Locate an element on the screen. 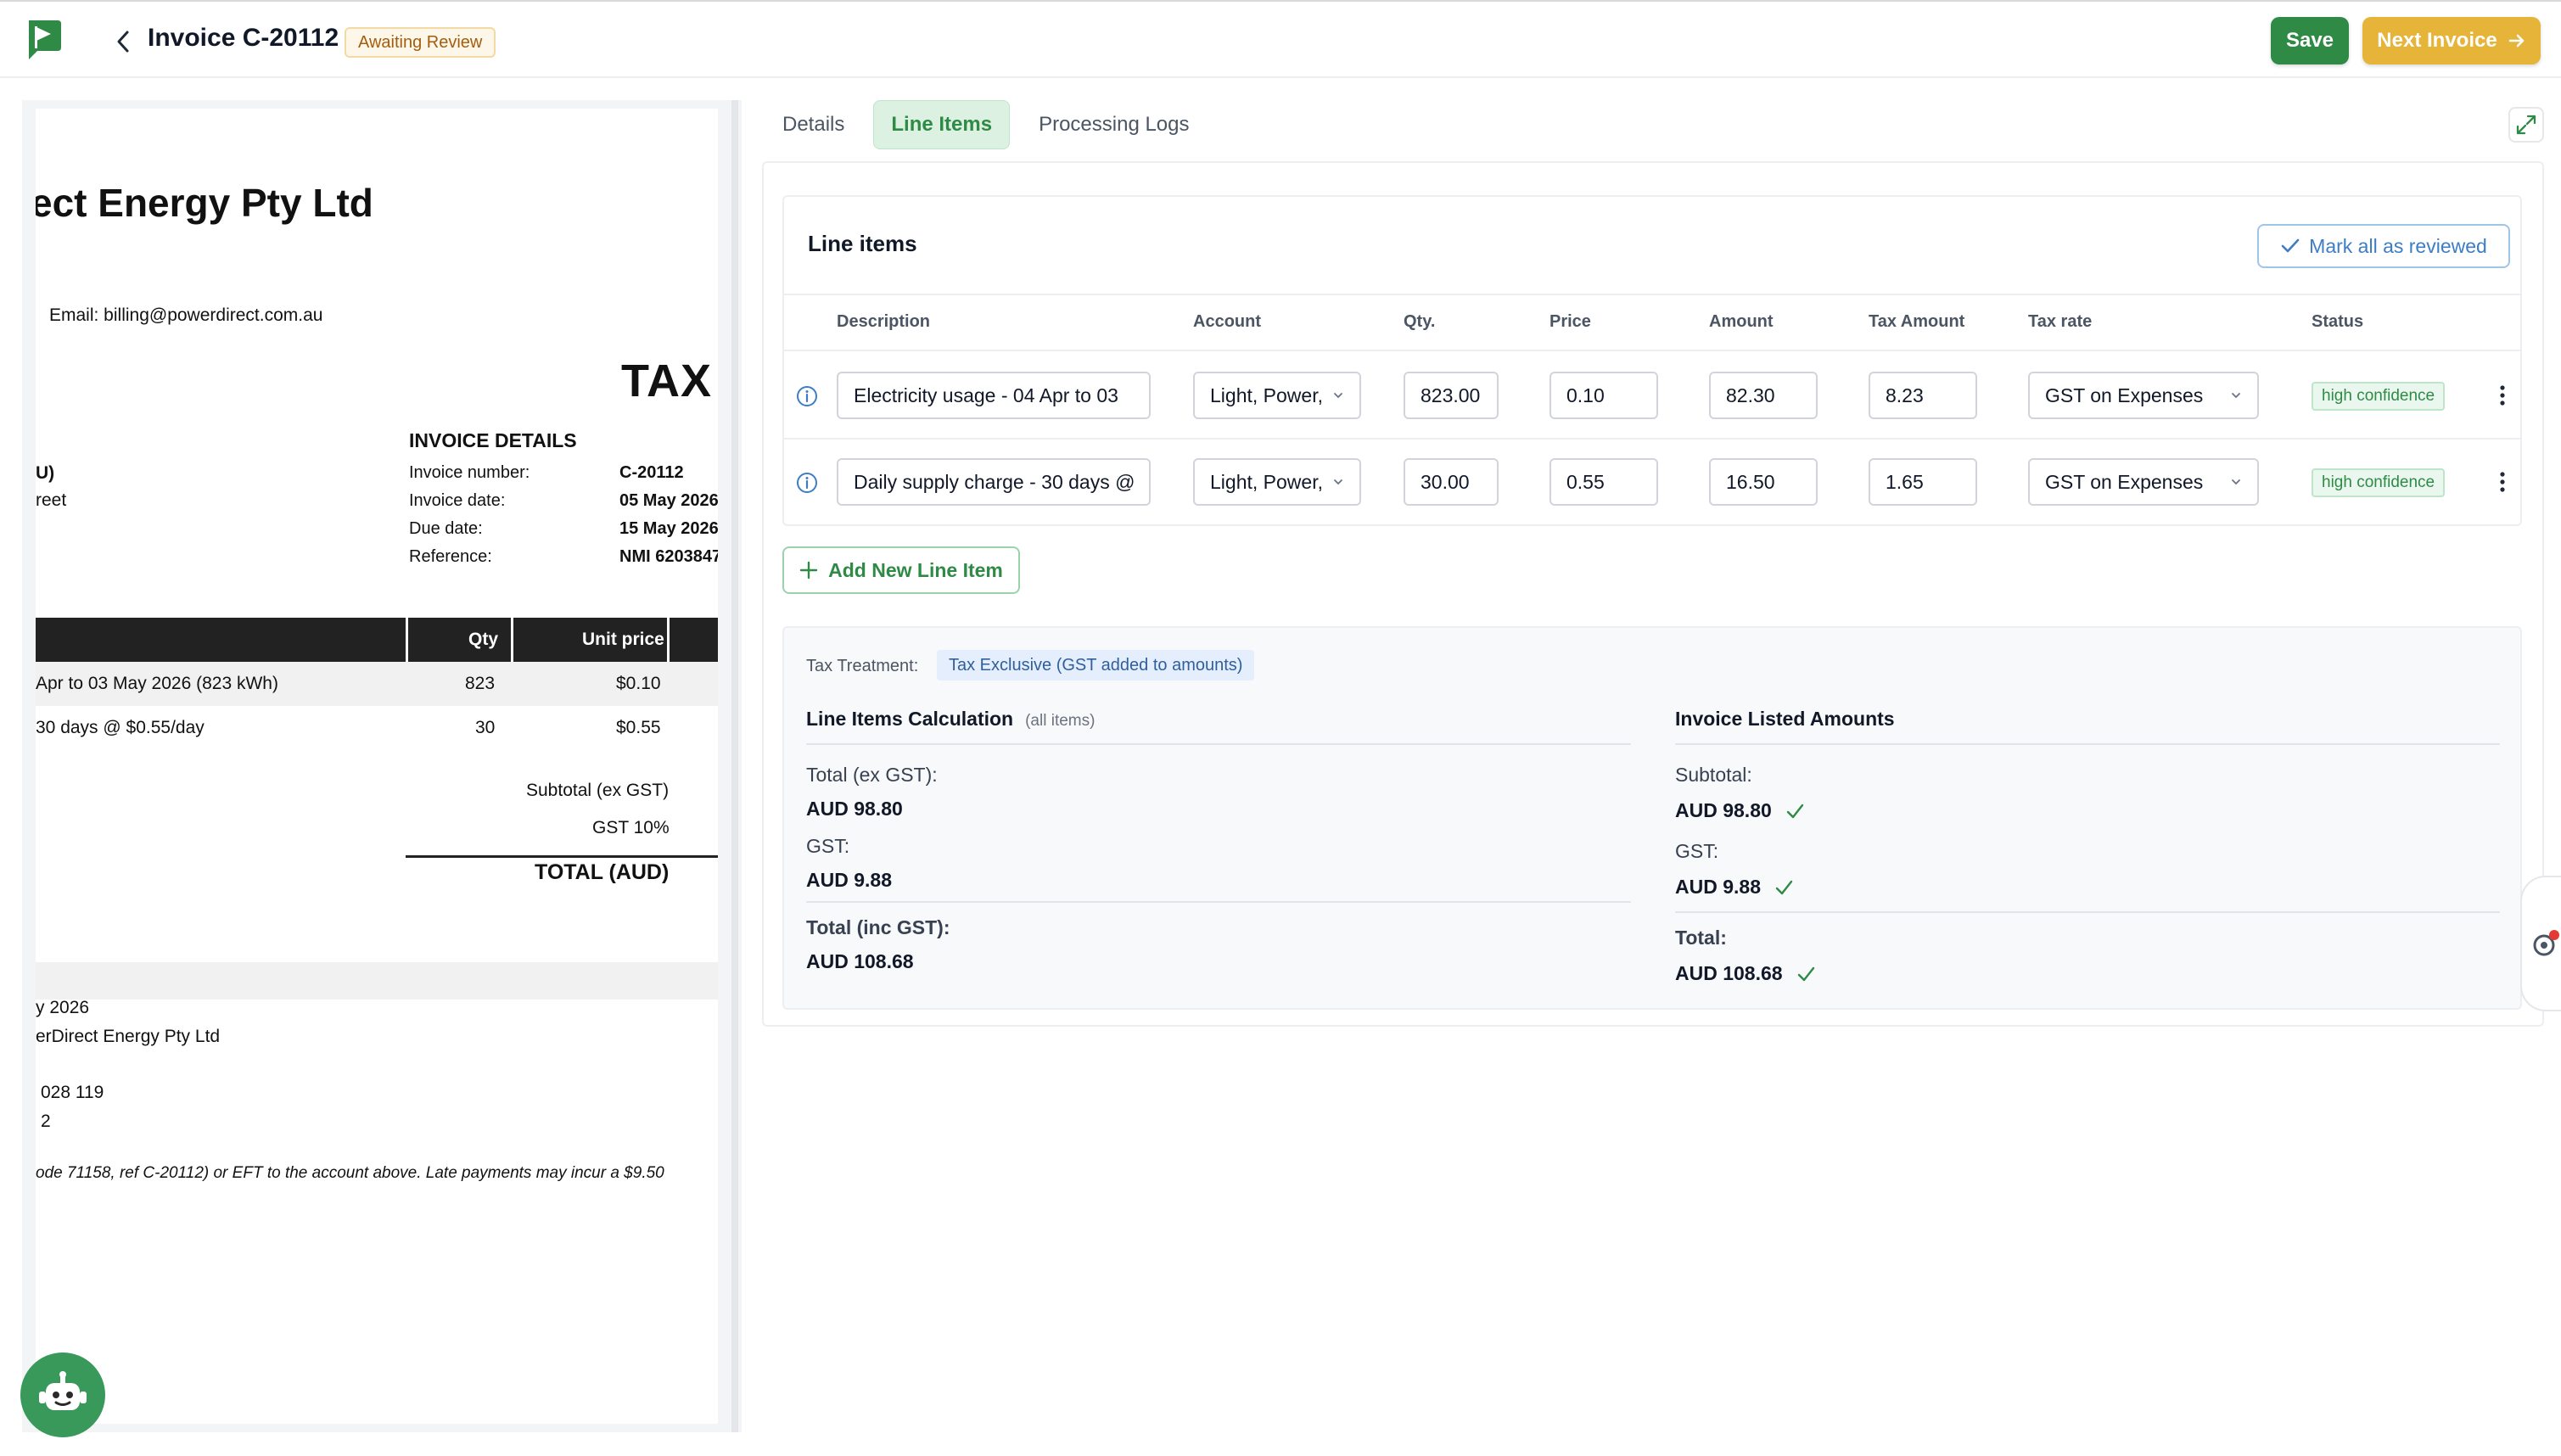  listed-label: Total: is located at coordinates (1701, 938).